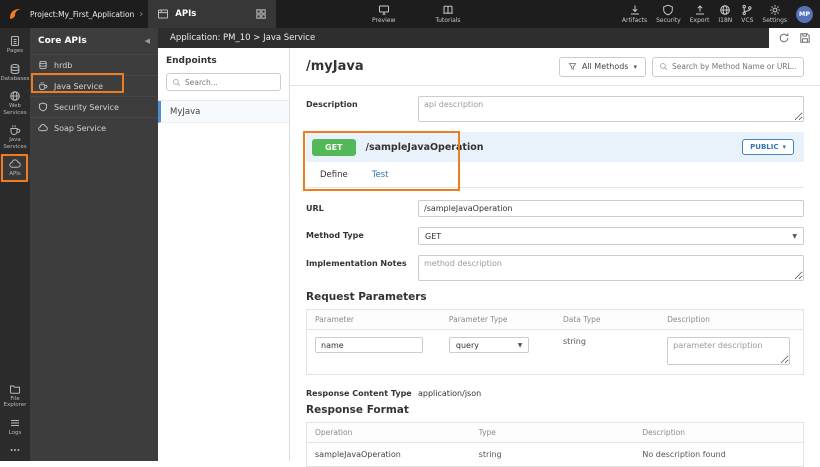  What do you see at coordinates (448, 14) in the screenshot?
I see `tutorials-button: Tutorials` at bounding box center [448, 14].